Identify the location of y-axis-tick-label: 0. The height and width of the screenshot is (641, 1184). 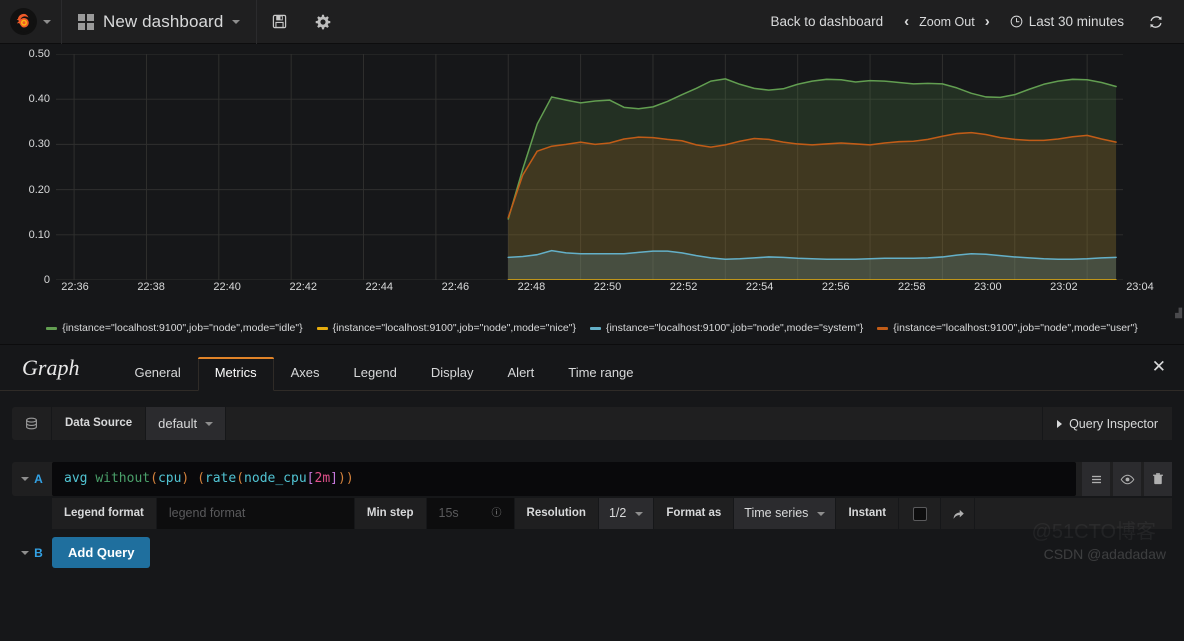
(46, 280).